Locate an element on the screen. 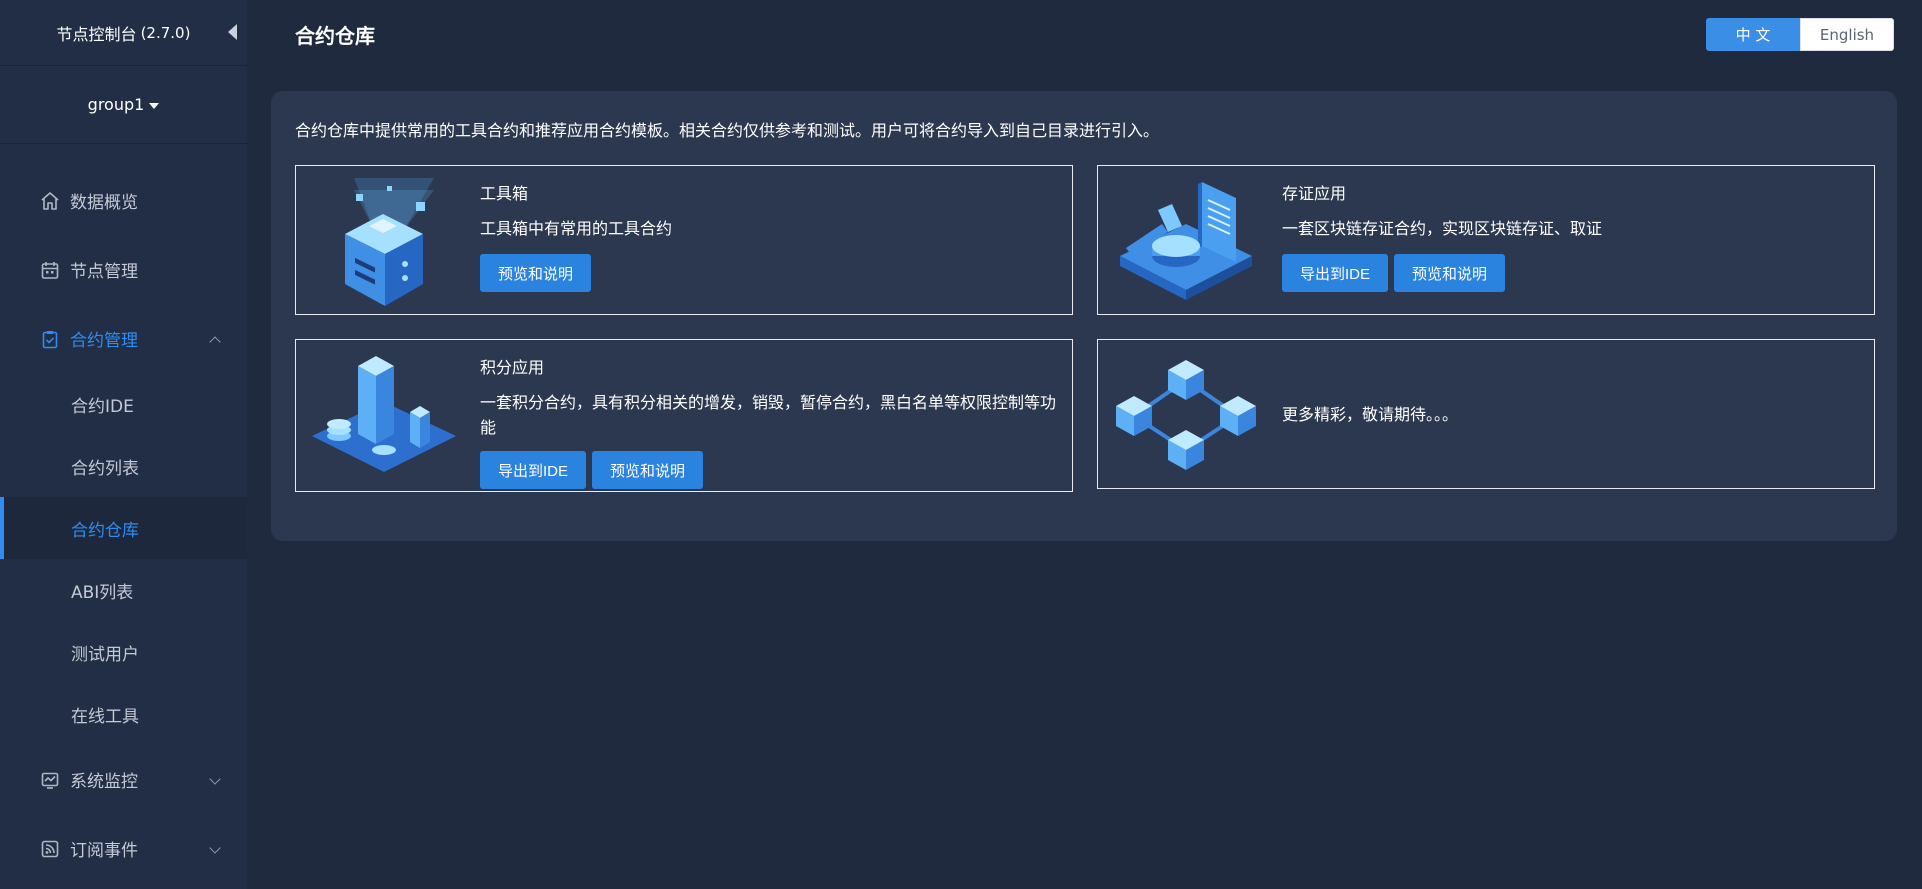 The image size is (1922, 889). sidebar-item-subscriptions: 订阅事件 is located at coordinates (123, 848).